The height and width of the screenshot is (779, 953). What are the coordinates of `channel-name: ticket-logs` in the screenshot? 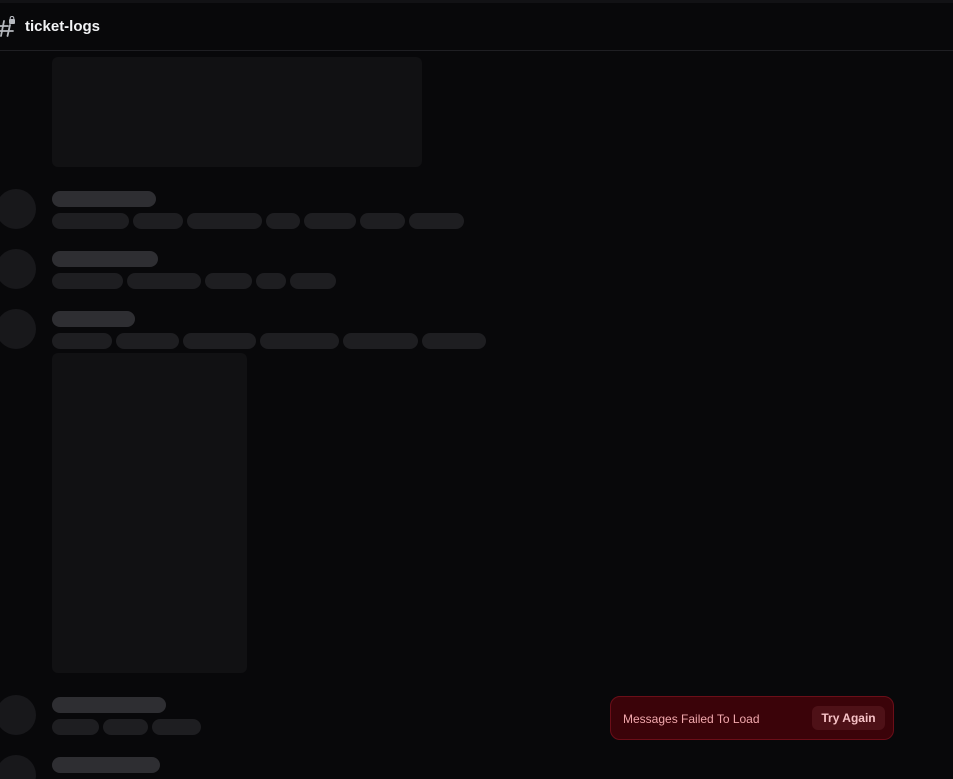 It's located at (62, 27).